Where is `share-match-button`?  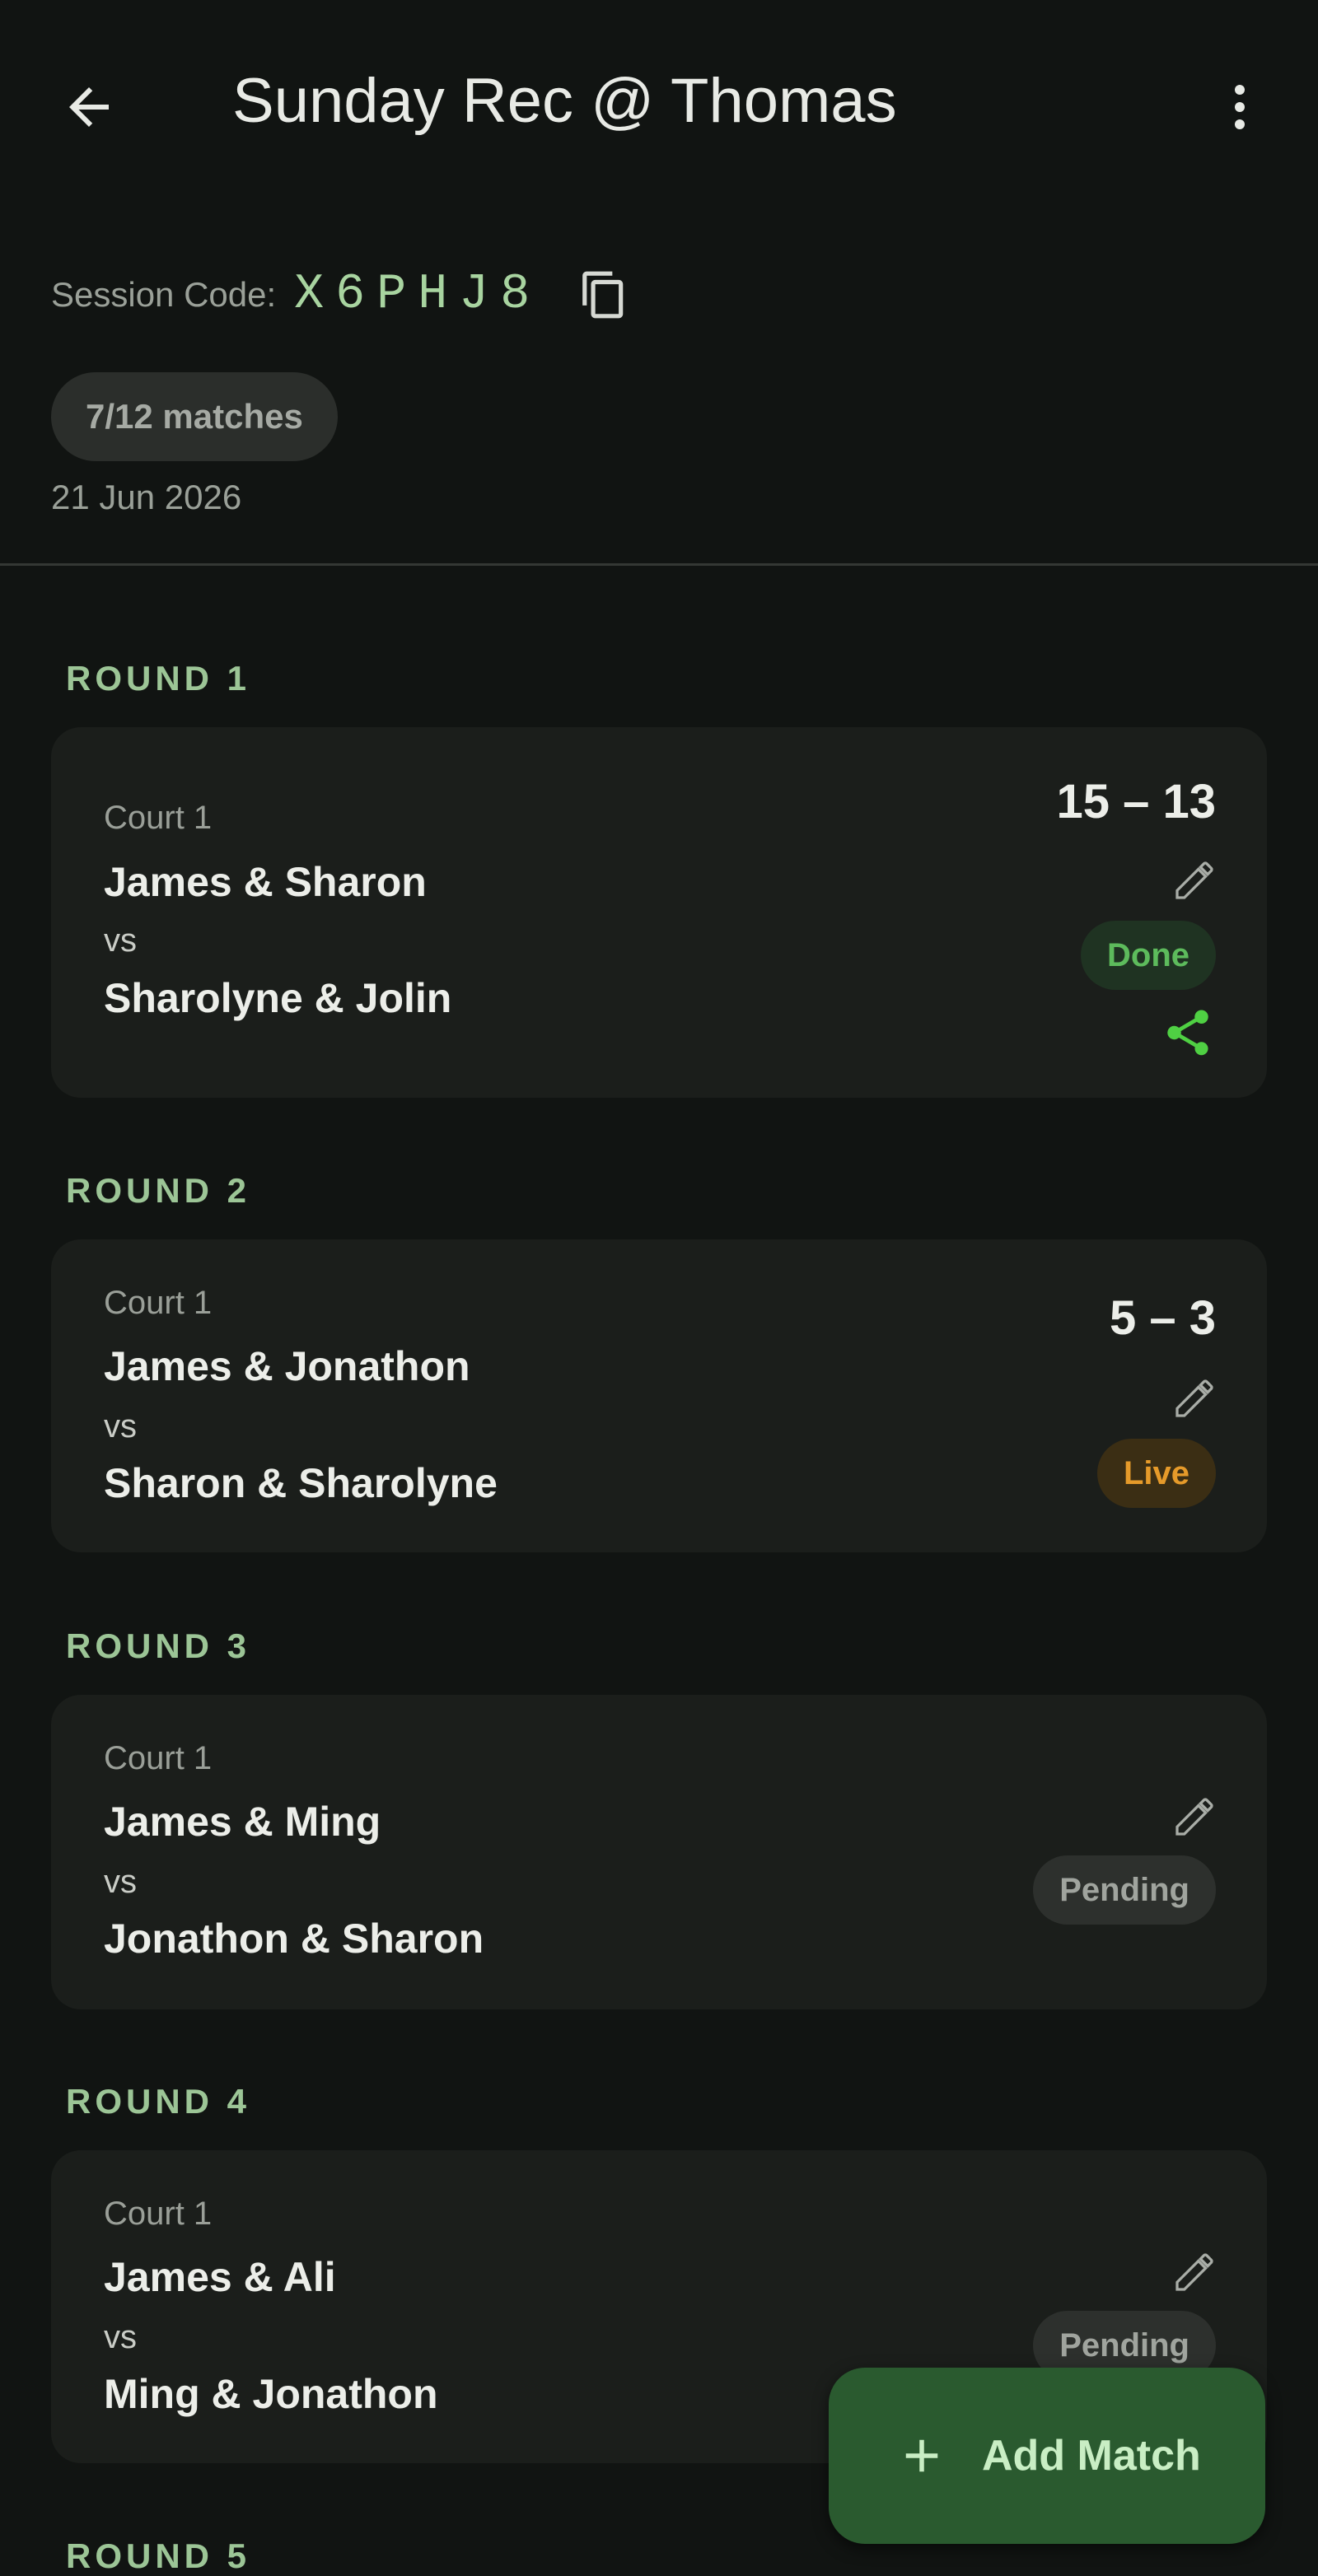 share-match-button is located at coordinates (1188, 1032).